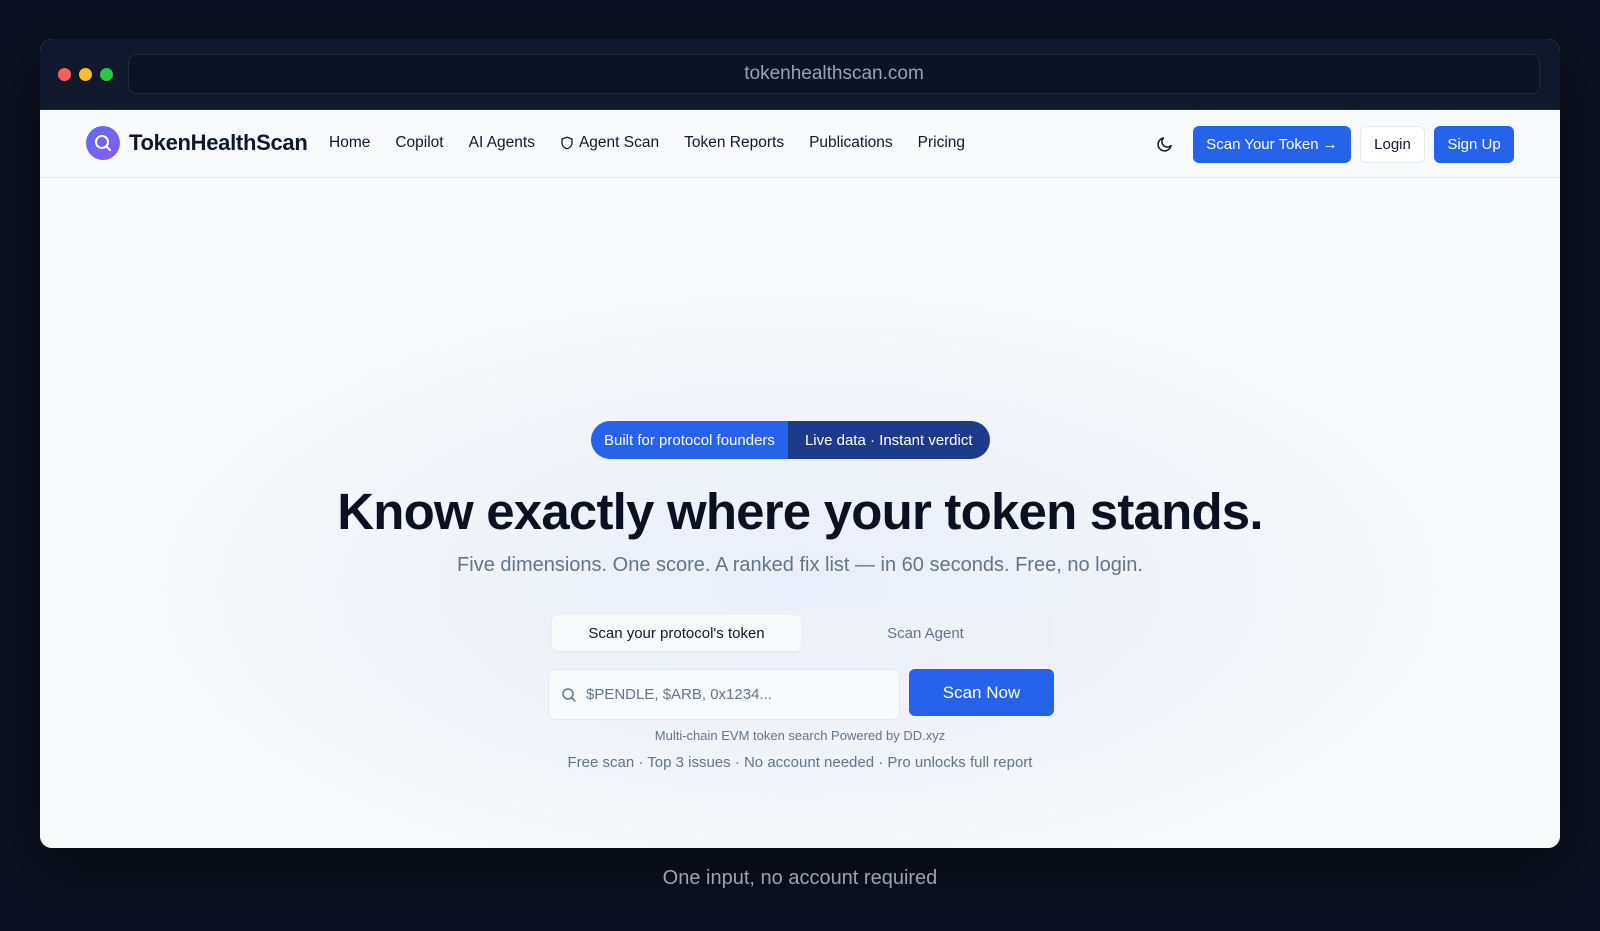 The width and height of the screenshot is (1600, 931). What do you see at coordinates (941, 143) in the screenshot?
I see `nav-link-pricing: Pricing` at bounding box center [941, 143].